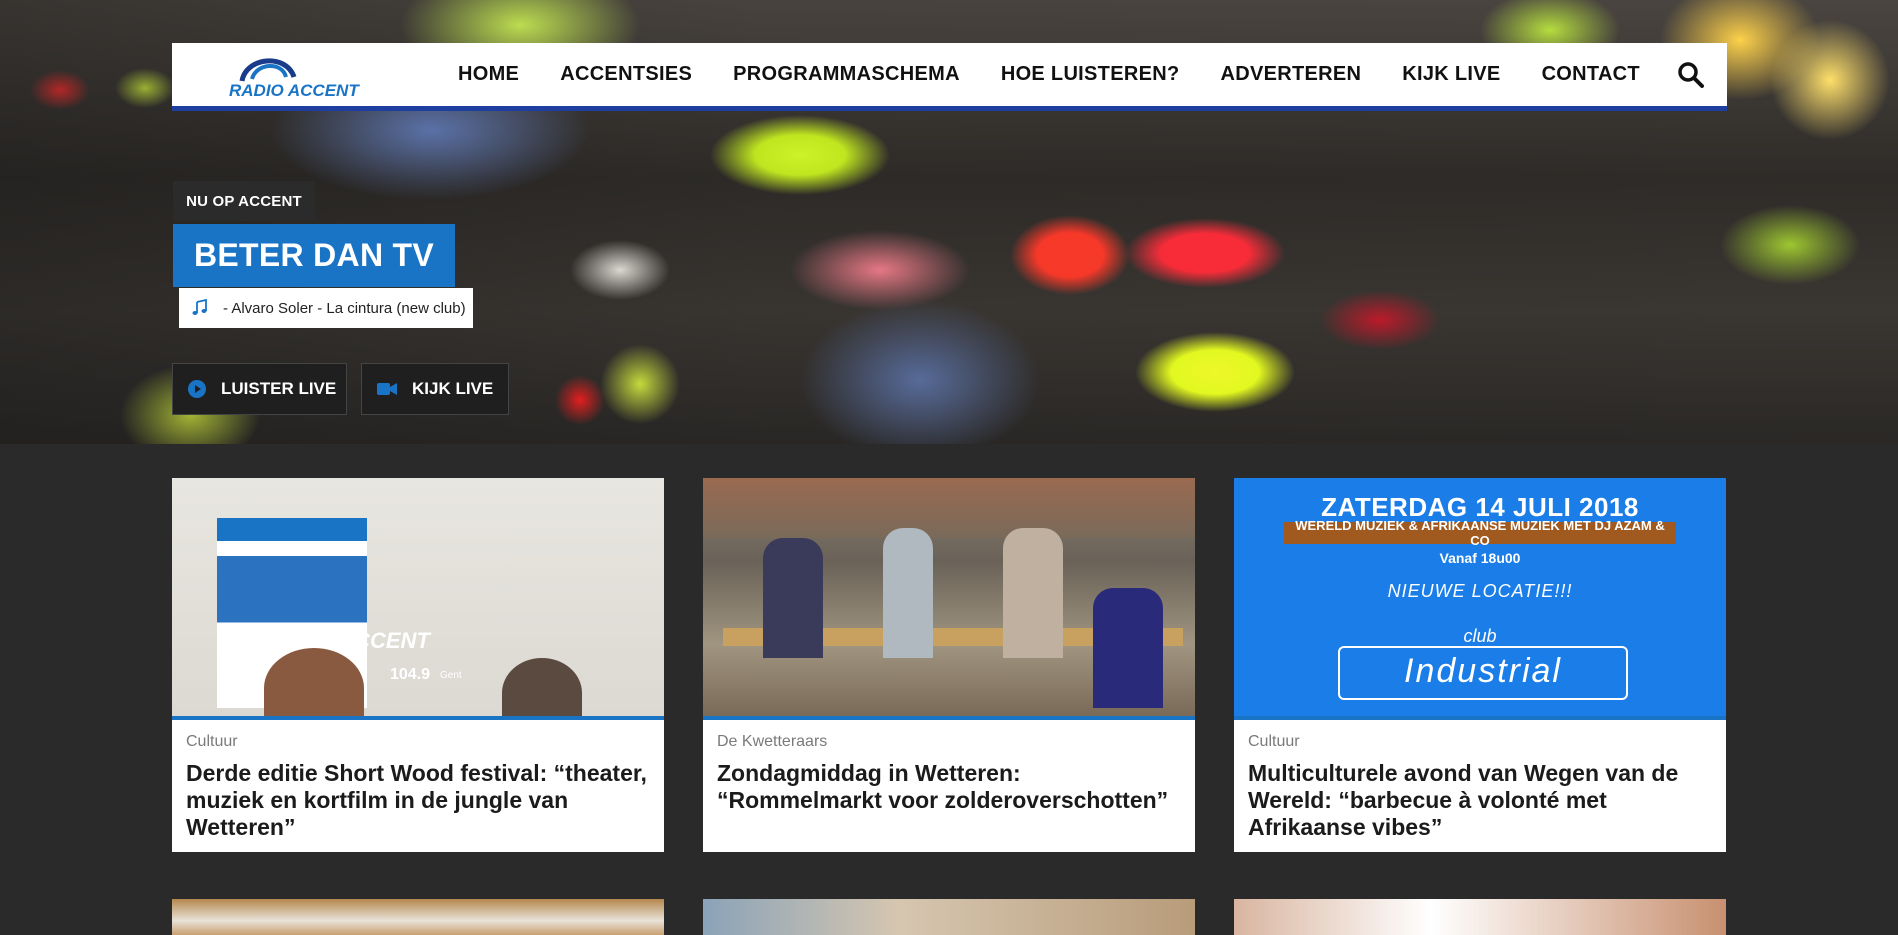  I want to click on search-icon, so click(1691, 75).